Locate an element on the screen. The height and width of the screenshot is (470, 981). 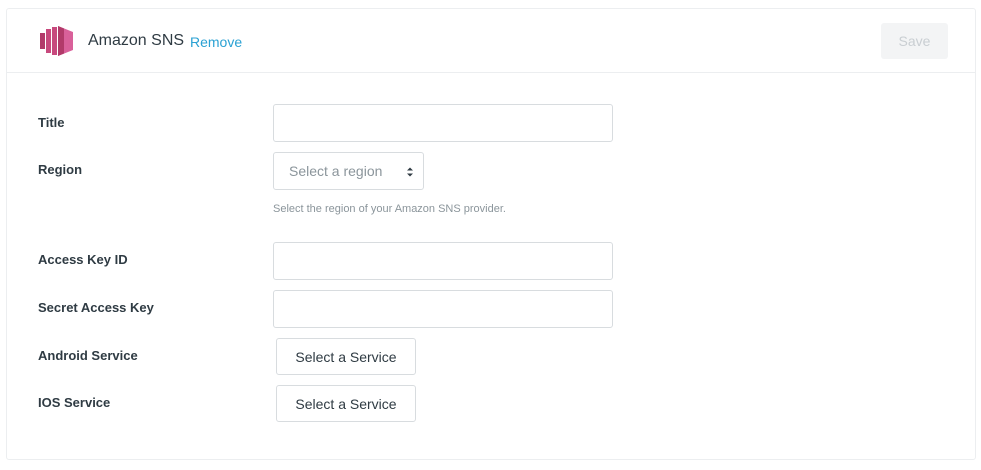
title-label: Title is located at coordinates (51, 122).